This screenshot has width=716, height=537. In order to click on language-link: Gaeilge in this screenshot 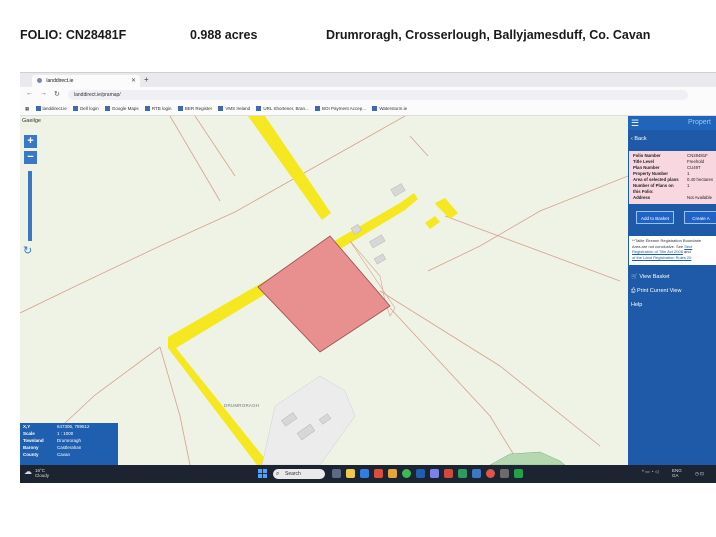, I will do `click(31, 121)`.